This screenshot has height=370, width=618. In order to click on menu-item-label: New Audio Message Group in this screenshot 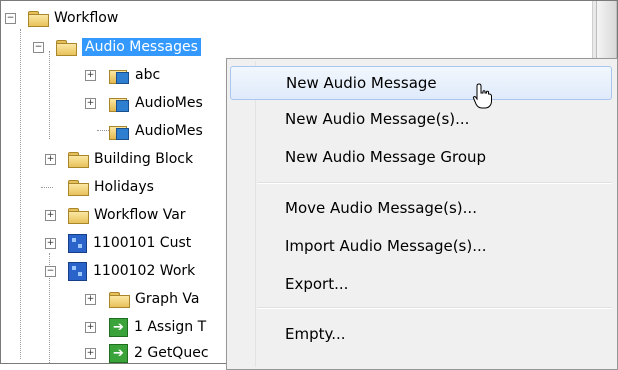, I will do `click(386, 157)`.